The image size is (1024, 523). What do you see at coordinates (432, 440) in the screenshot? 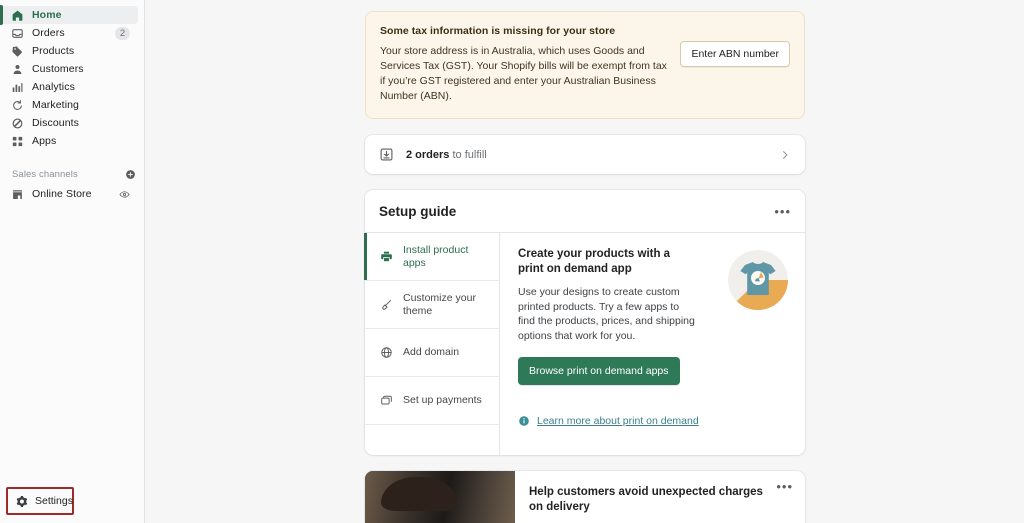
I see `task-list-spacer` at bounding box center [432, 440].